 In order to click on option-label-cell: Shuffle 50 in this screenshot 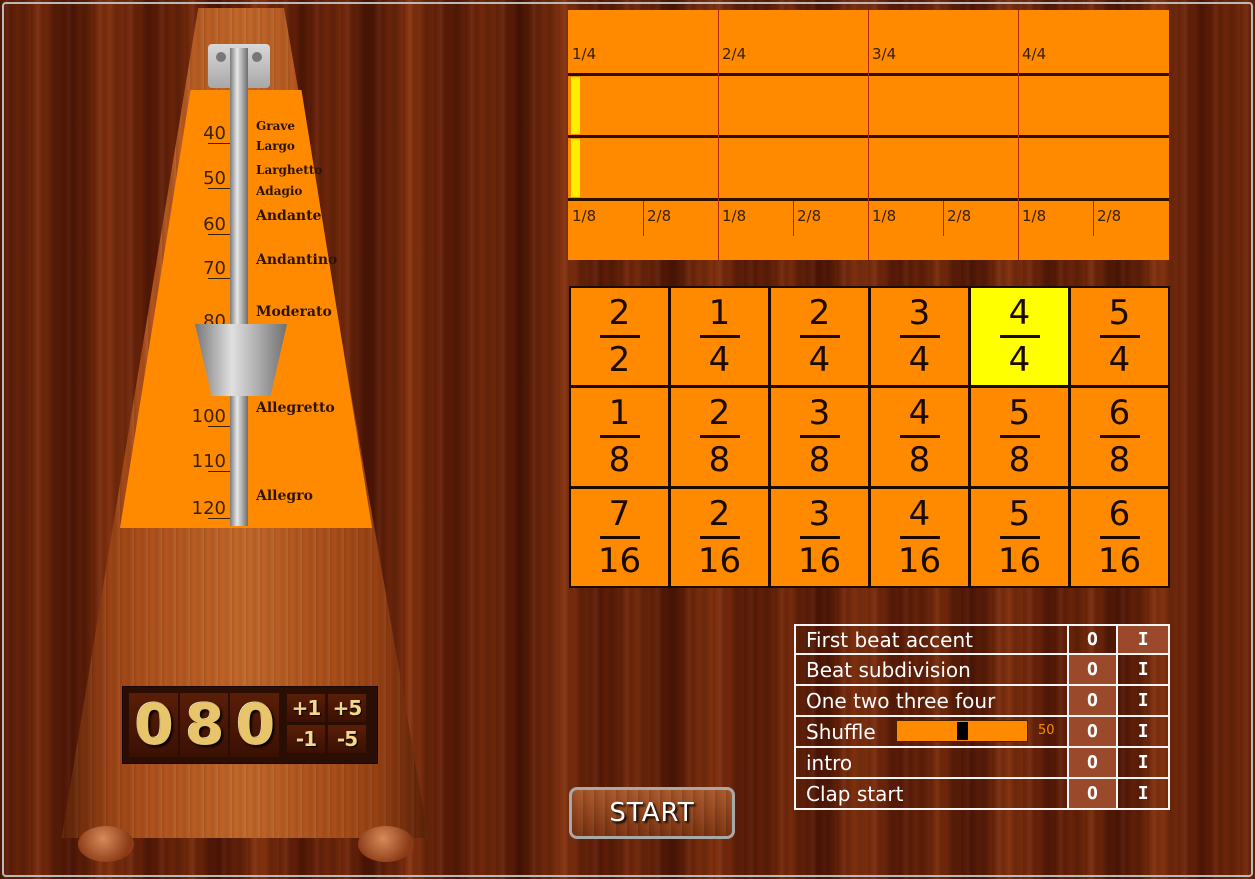, I will do `click(932, 731)`.